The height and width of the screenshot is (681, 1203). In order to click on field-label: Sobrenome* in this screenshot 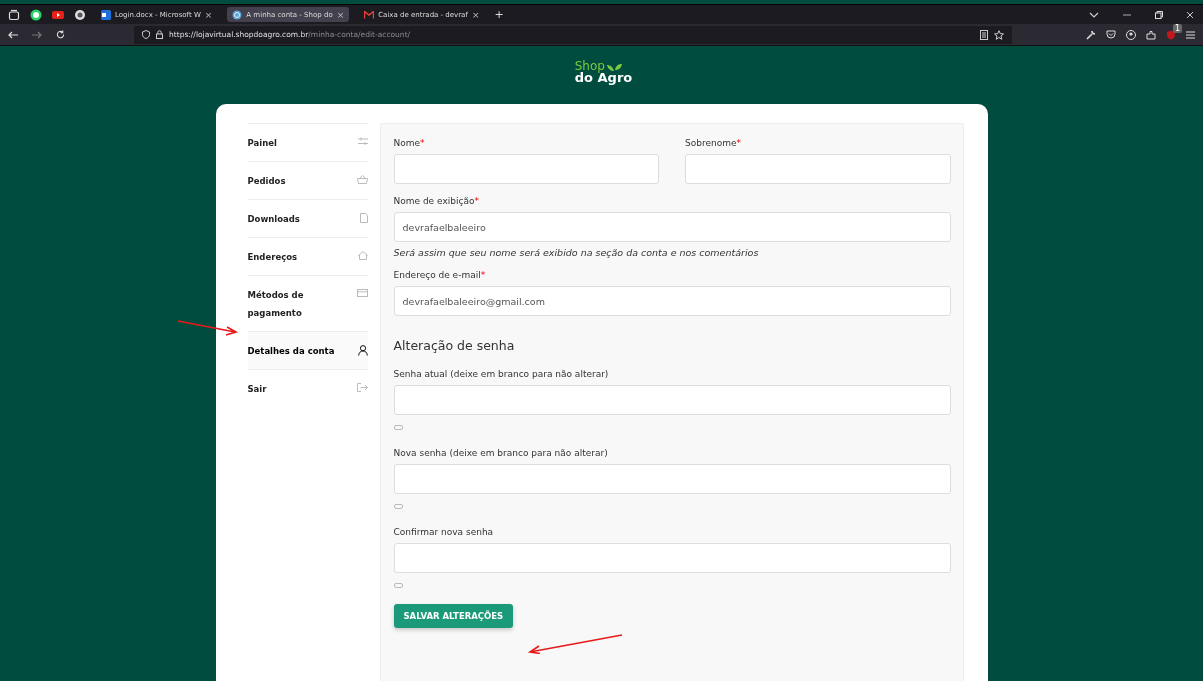, I will do `click(713, 143)`.